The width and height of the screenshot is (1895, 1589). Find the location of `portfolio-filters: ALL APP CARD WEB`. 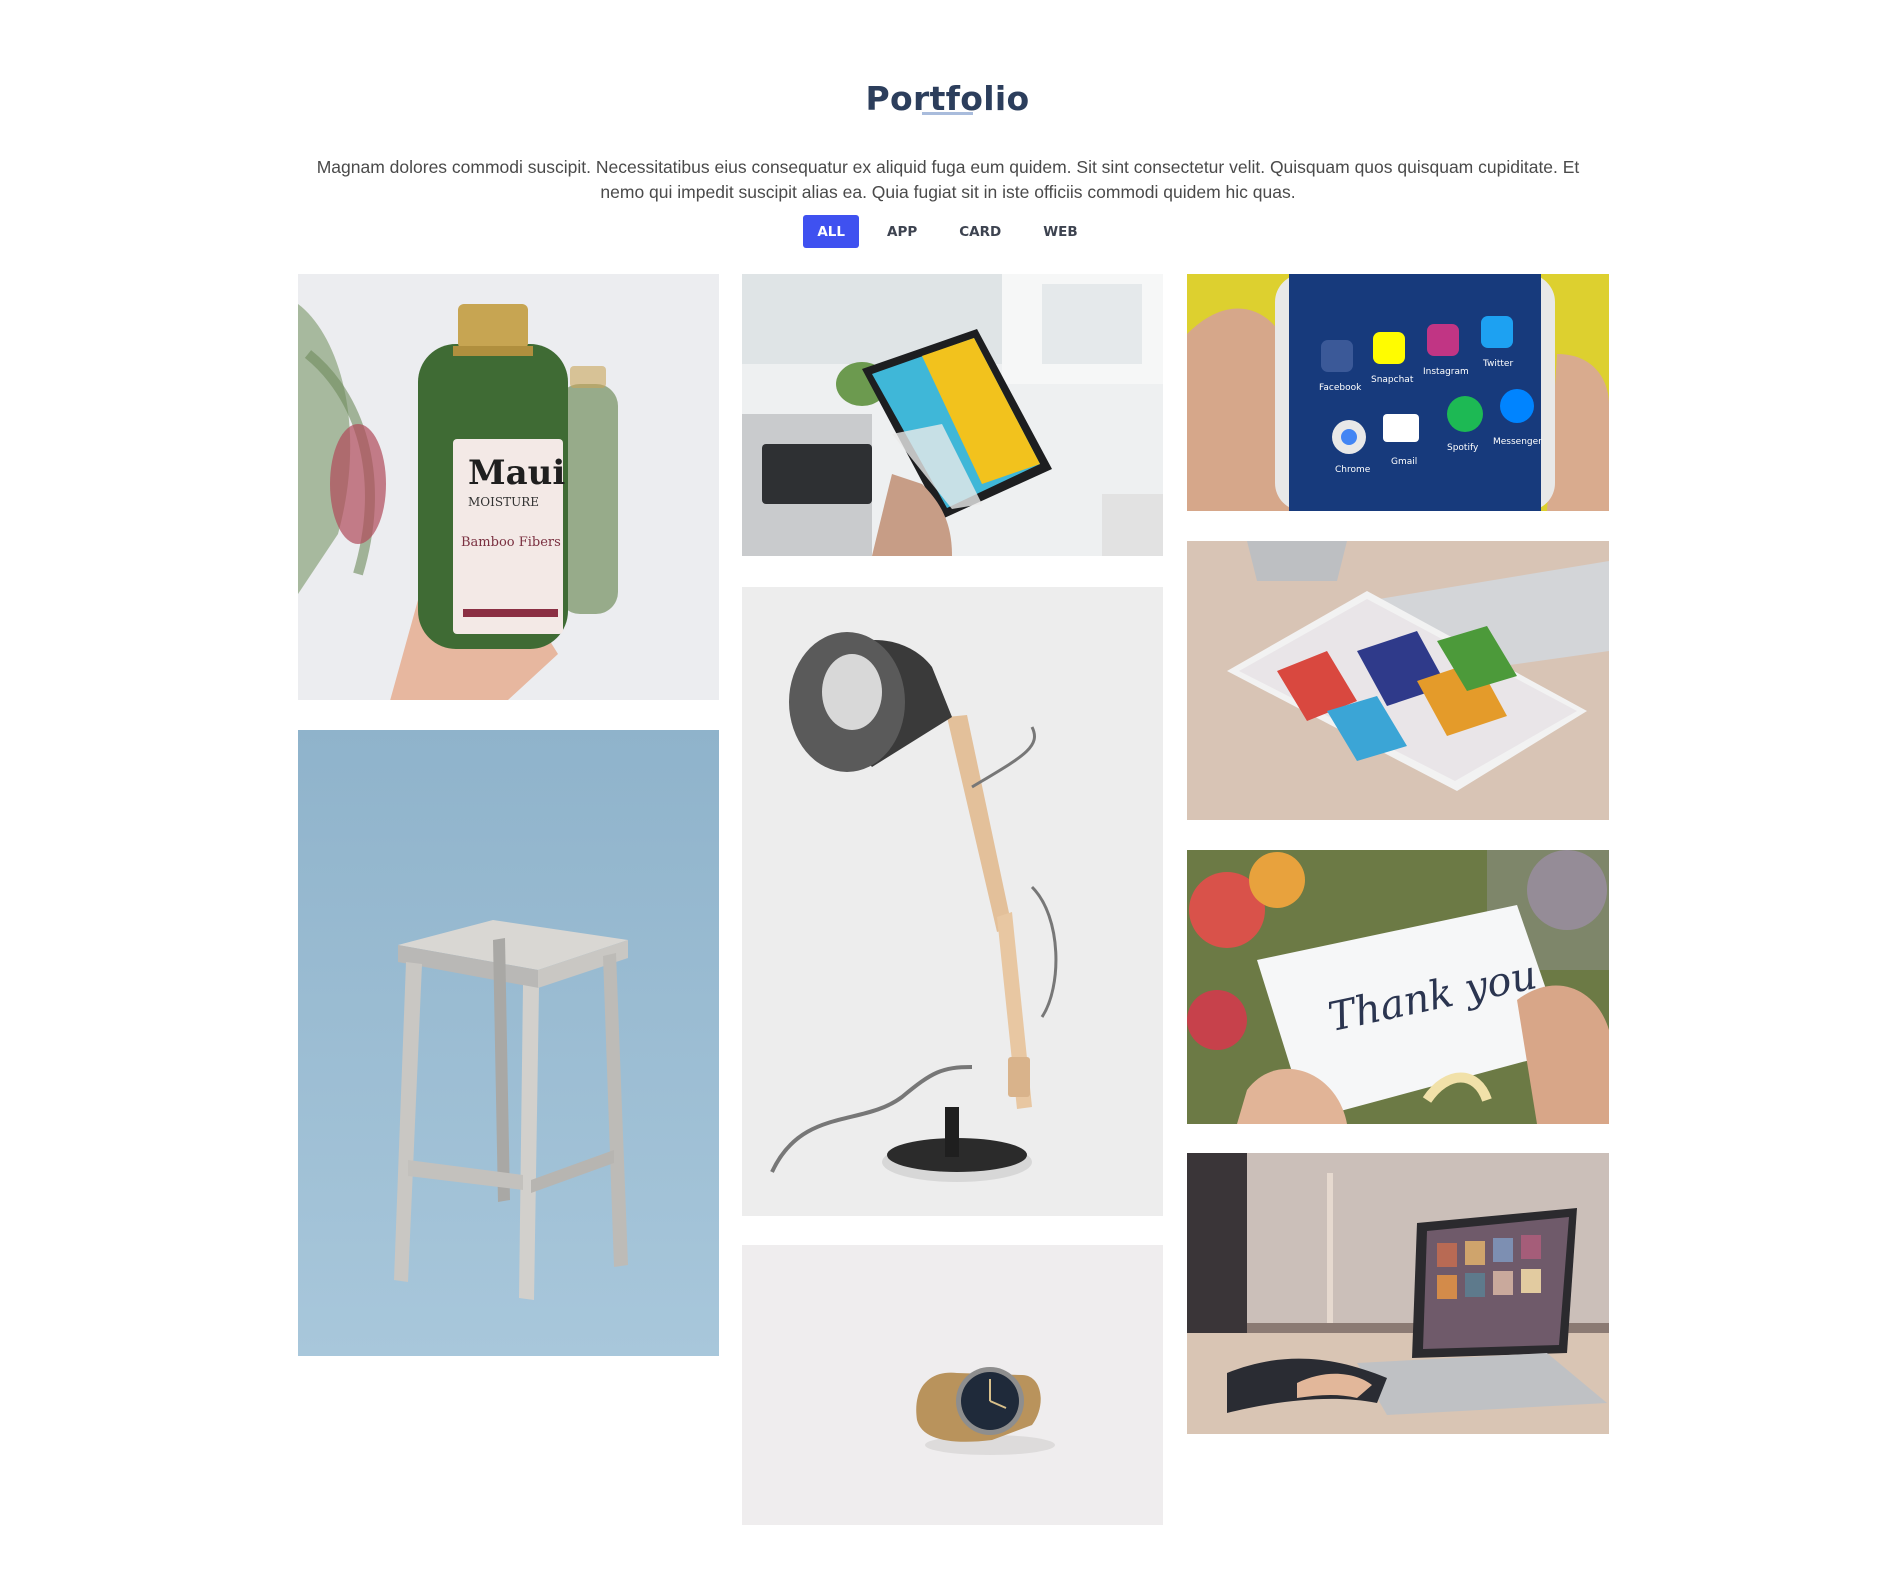

portfolio-filters: ALL APP CARD WEB is located at coordinates (947, 231).